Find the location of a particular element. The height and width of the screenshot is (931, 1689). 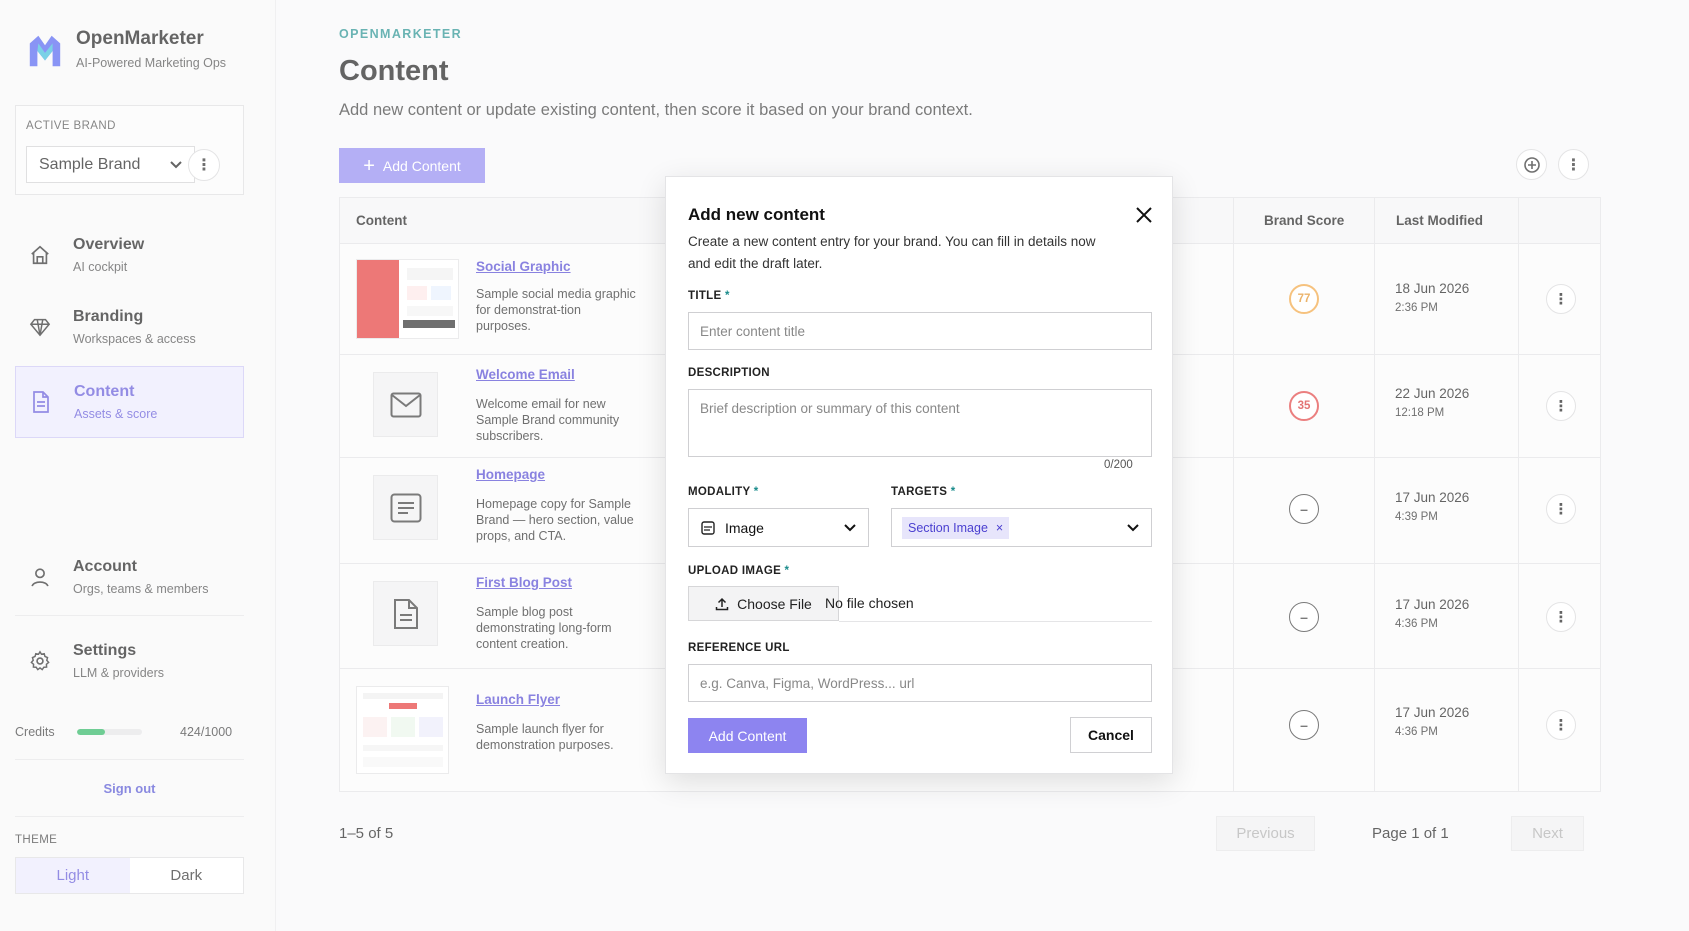

target-chip: Section Image × is located at coordinates (956, 527).